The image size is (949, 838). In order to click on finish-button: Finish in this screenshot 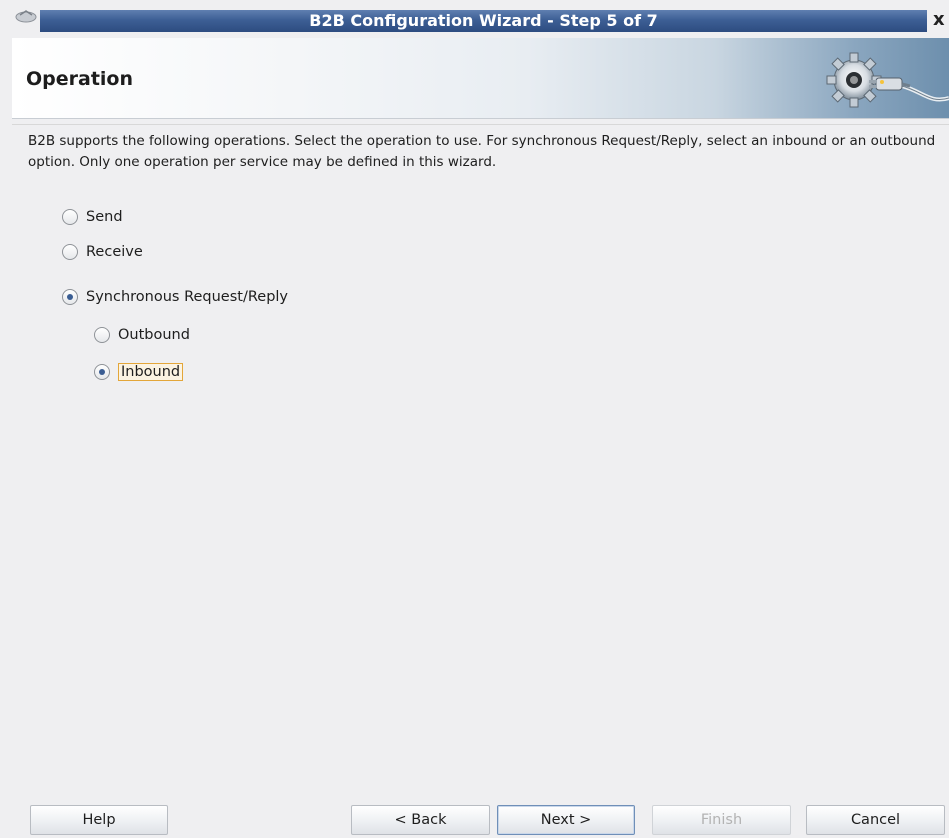, I will do `click(721, 820)`.